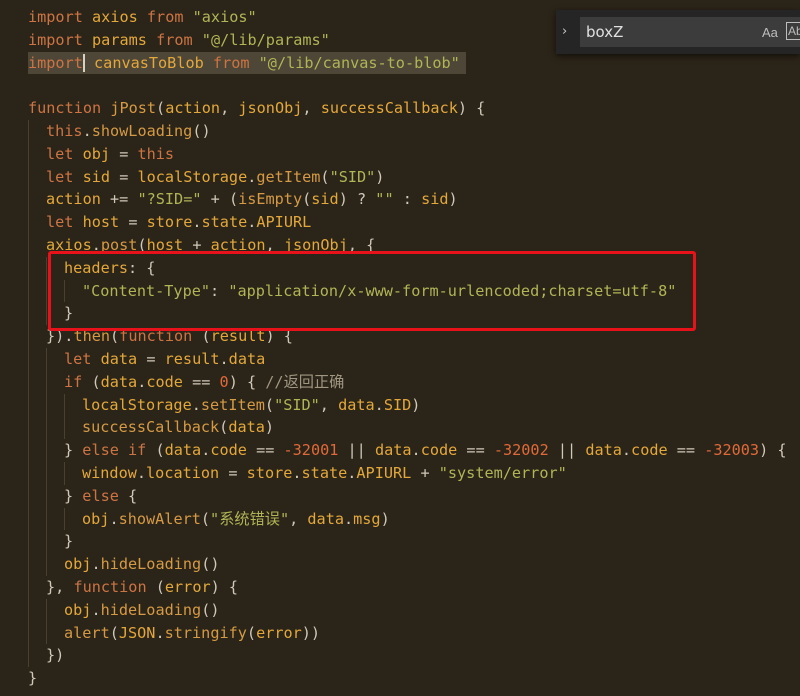  I want to click on code-token: , {, so click(361, 244).